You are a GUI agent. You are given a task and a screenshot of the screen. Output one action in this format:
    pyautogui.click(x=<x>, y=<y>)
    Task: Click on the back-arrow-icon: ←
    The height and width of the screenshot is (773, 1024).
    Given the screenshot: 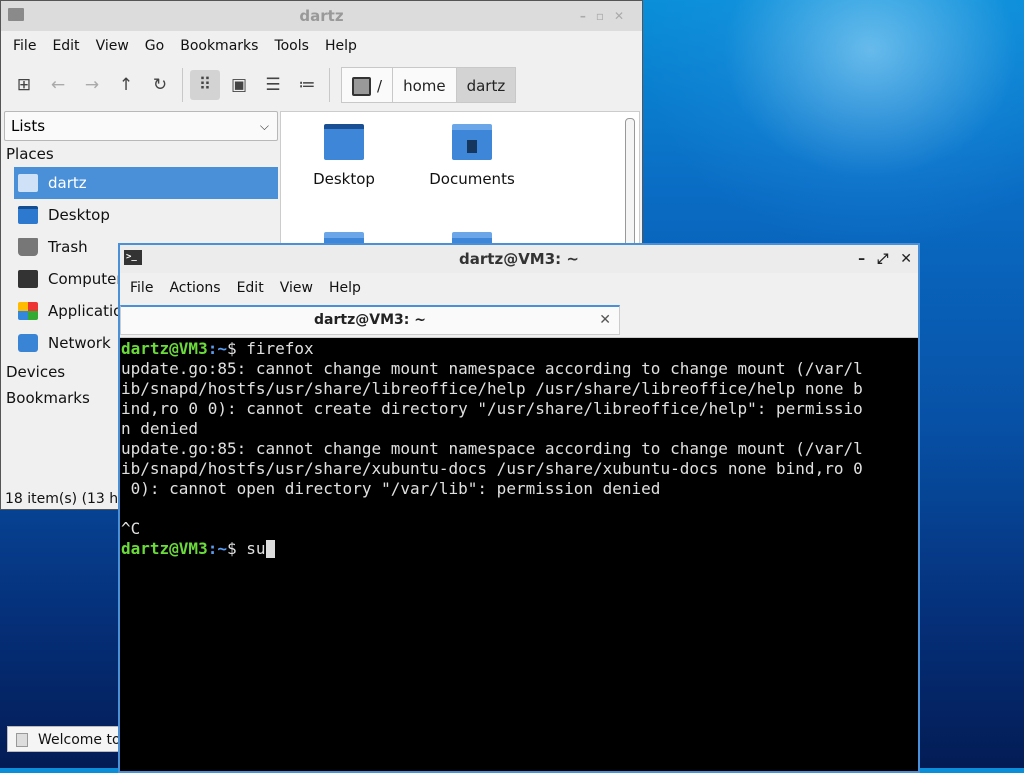 What is the action you would take?
    pyautogui.click(x=58, y=85)
    